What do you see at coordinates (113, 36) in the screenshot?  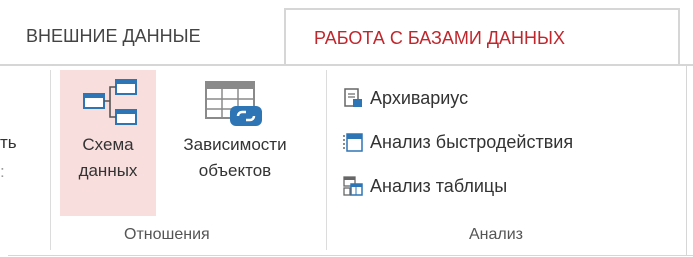 I see `tab-external-data: ВНЕШНИЕ ДАННЫЕ` at bounding box center [113, 36].